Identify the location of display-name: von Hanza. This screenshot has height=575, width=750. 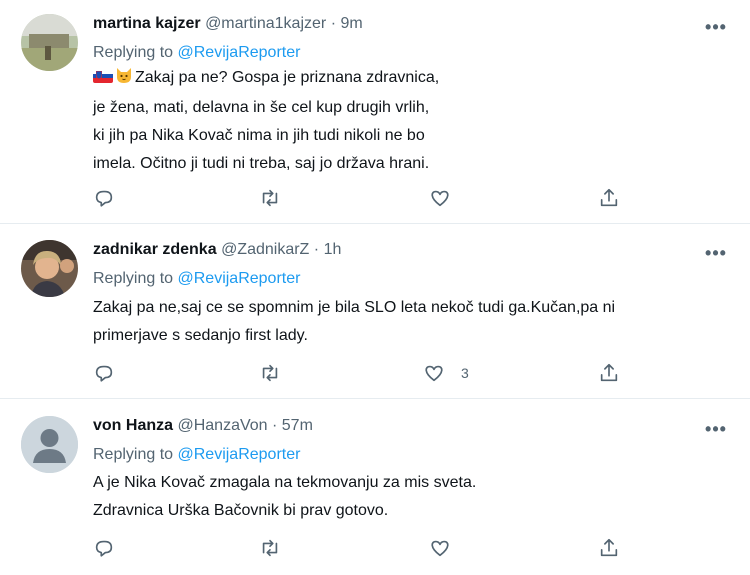
(133, 425).